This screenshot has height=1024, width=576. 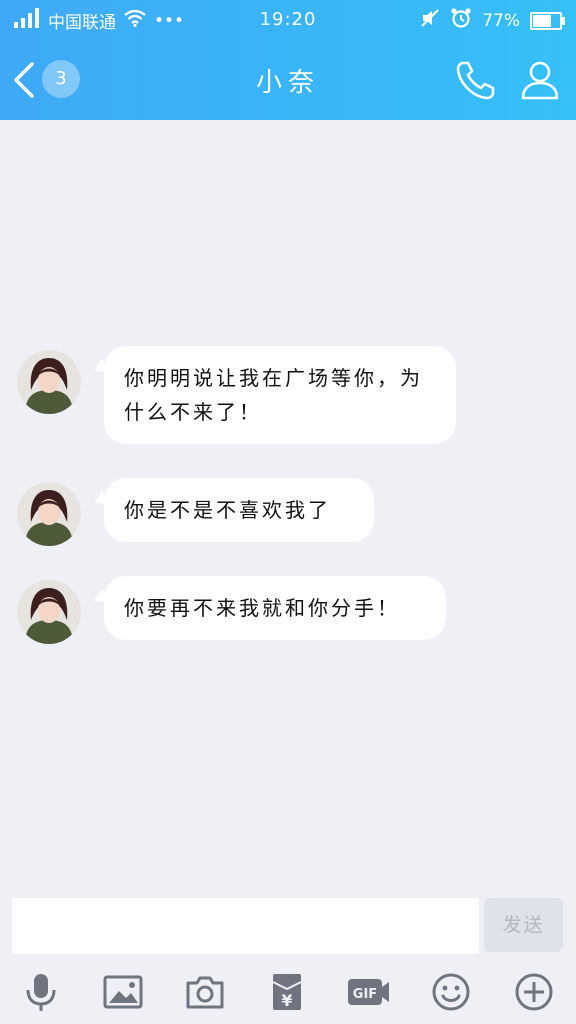 What do you see at coordinates (286, 1000) in the screenshot?
I see `yuan-symbol: ¥` at bounding box center [286, 1000].